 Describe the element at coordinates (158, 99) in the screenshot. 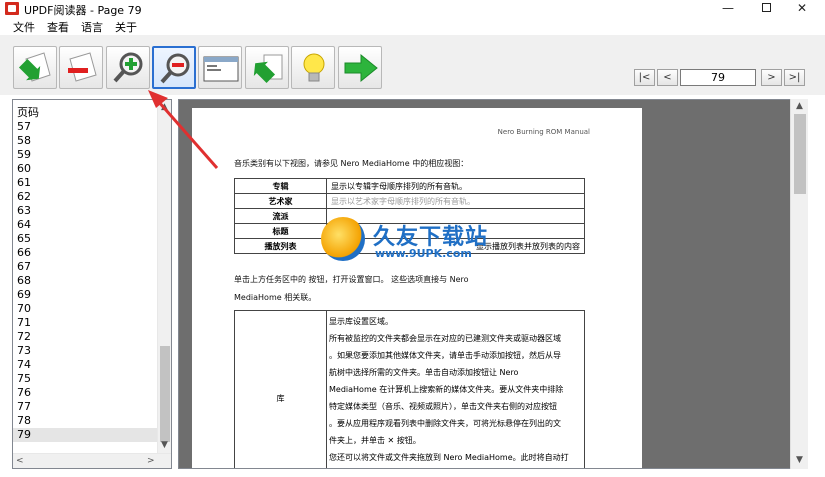

I see `red-arrow-head-icon` at that location.